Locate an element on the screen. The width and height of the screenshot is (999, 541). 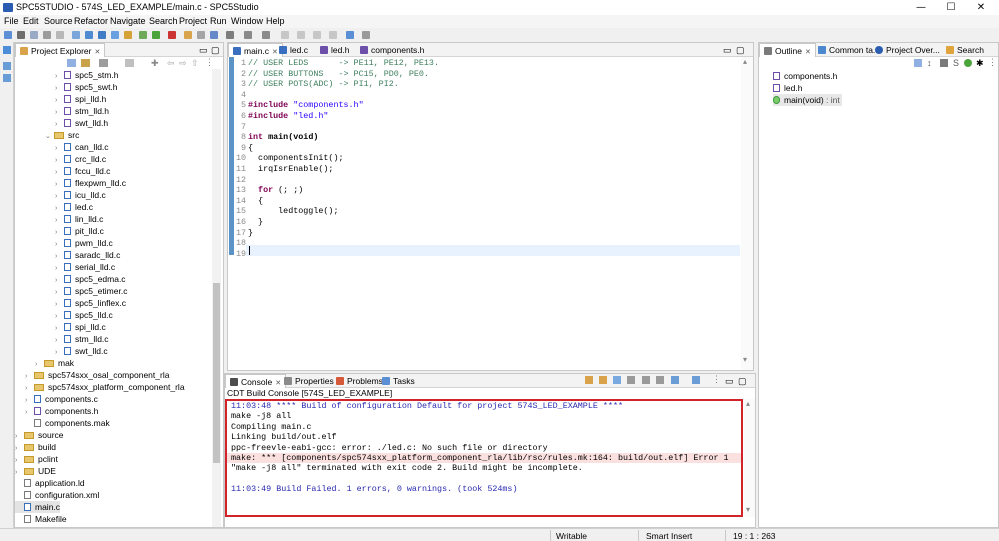
next-annotation-icon is located at coordinates (248, 35).